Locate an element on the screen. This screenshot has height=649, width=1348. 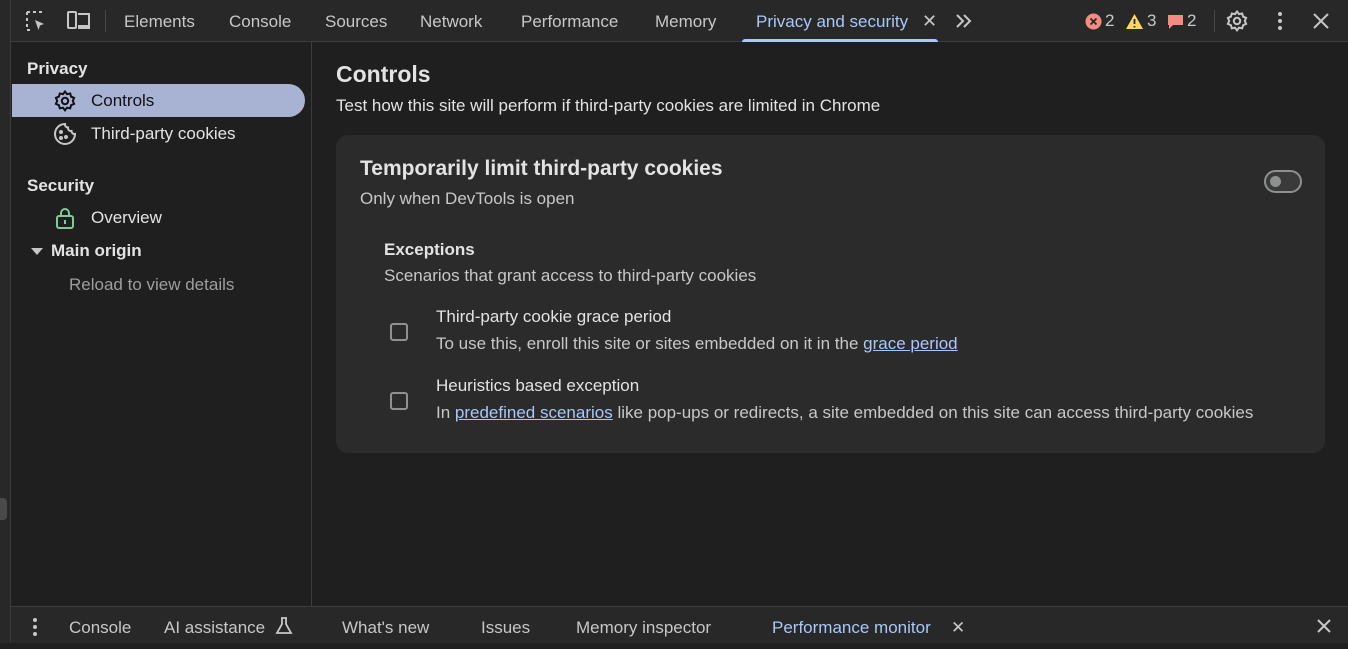
security-heading: Security is located at coordinates (61, 185).